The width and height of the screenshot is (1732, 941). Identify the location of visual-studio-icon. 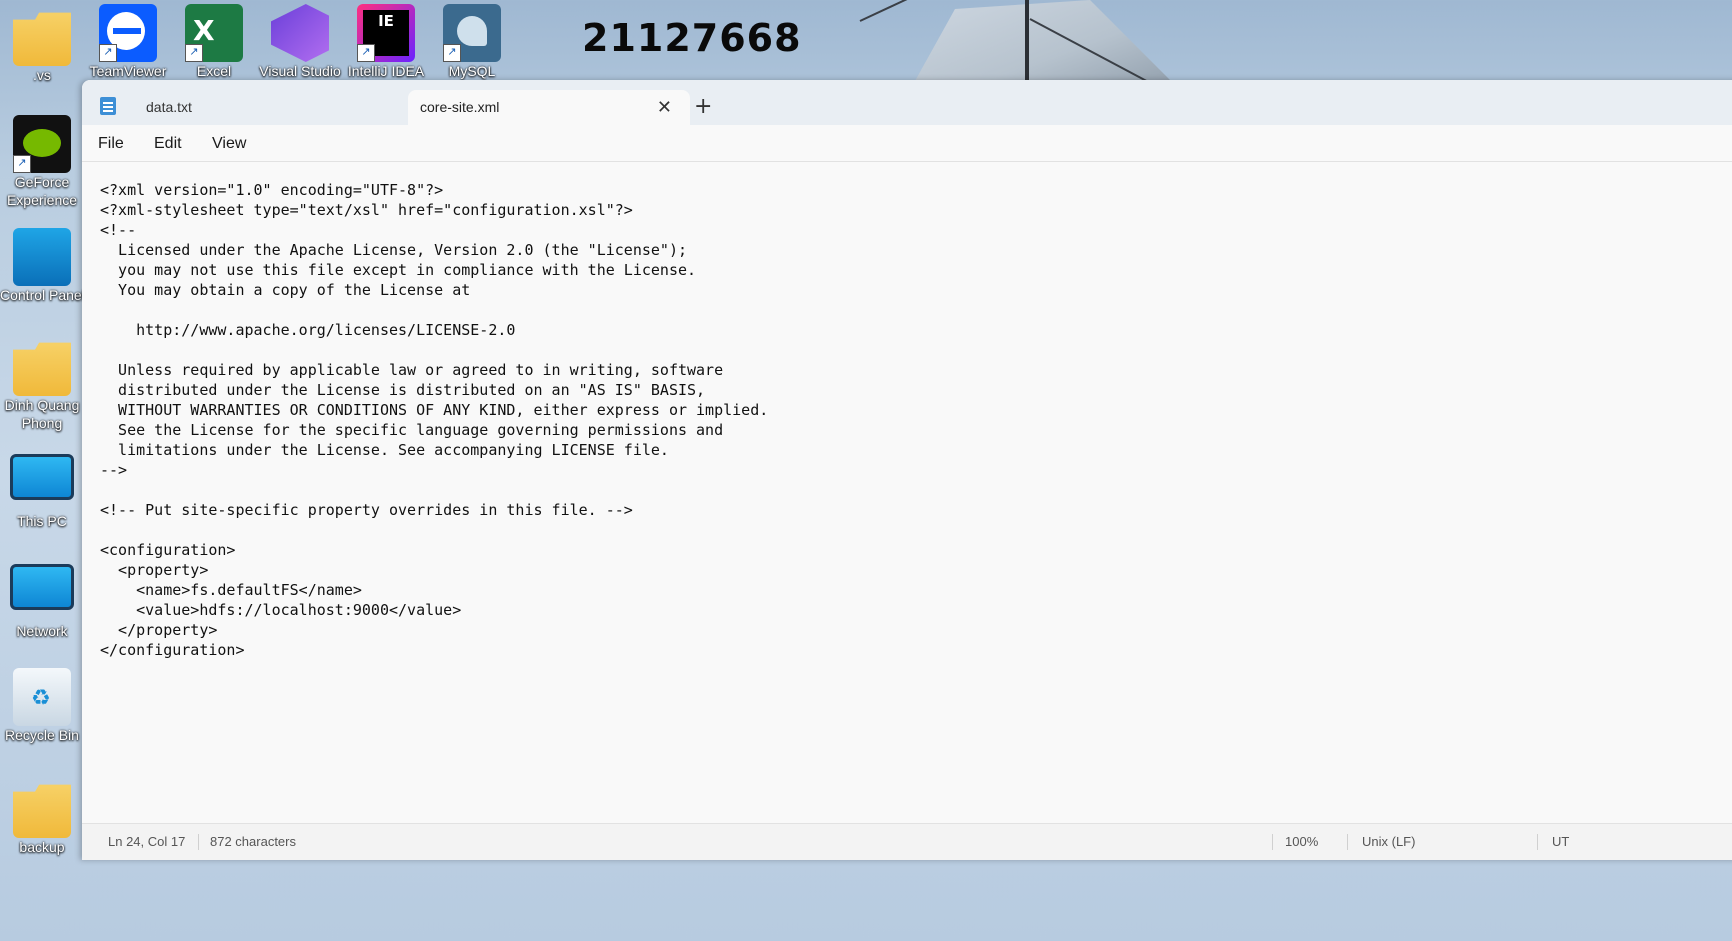
(300, 33).